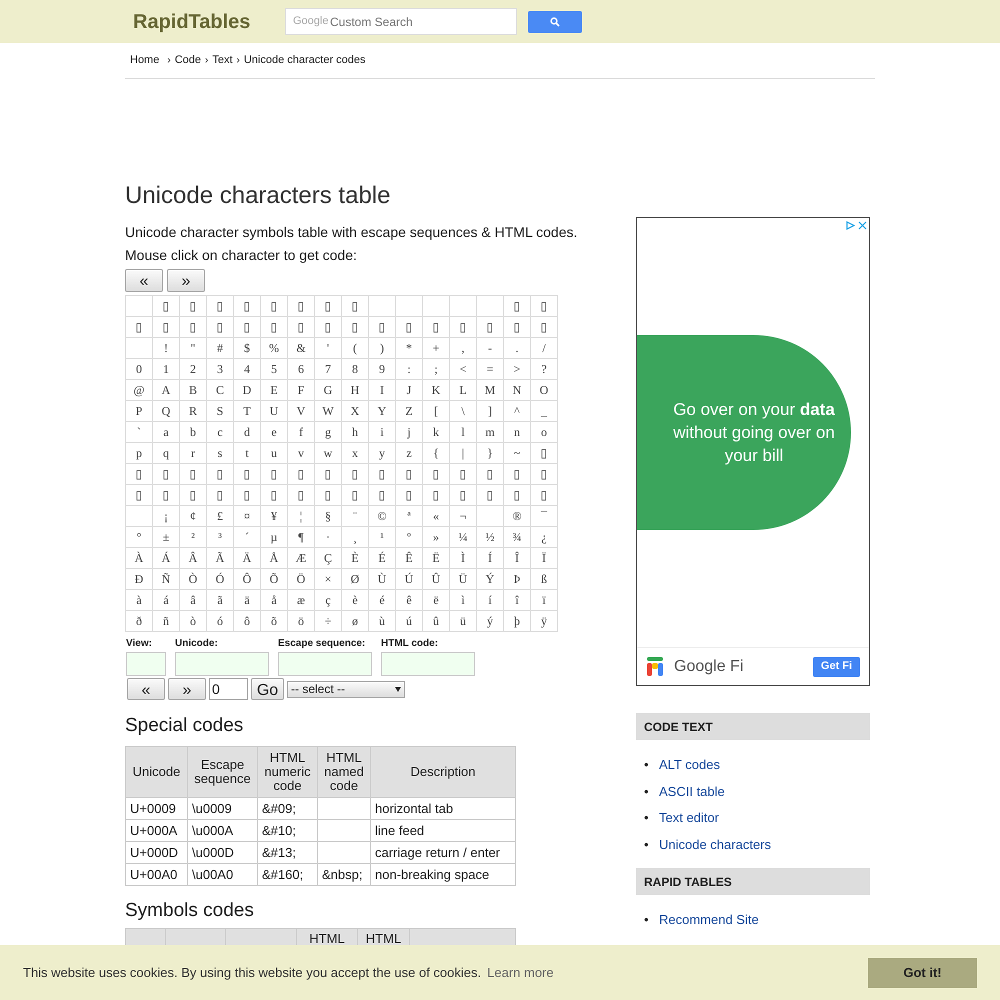 This screenshot has width=1000, height=1000. Describe the element at coordinates (409, 411) in the screenshot. I see `character-cell: Z` at that location.